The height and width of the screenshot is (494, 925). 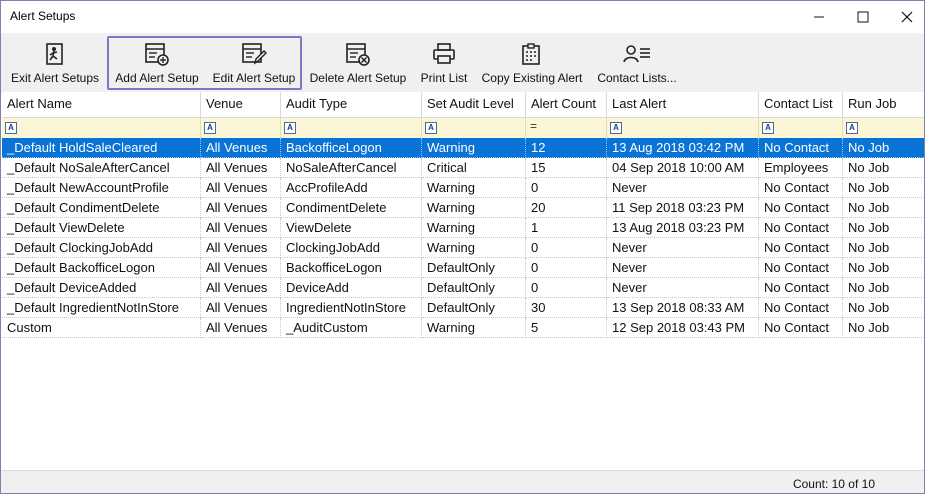 I want to click on column-header-venue: Venue, so click(x=241, y=105).